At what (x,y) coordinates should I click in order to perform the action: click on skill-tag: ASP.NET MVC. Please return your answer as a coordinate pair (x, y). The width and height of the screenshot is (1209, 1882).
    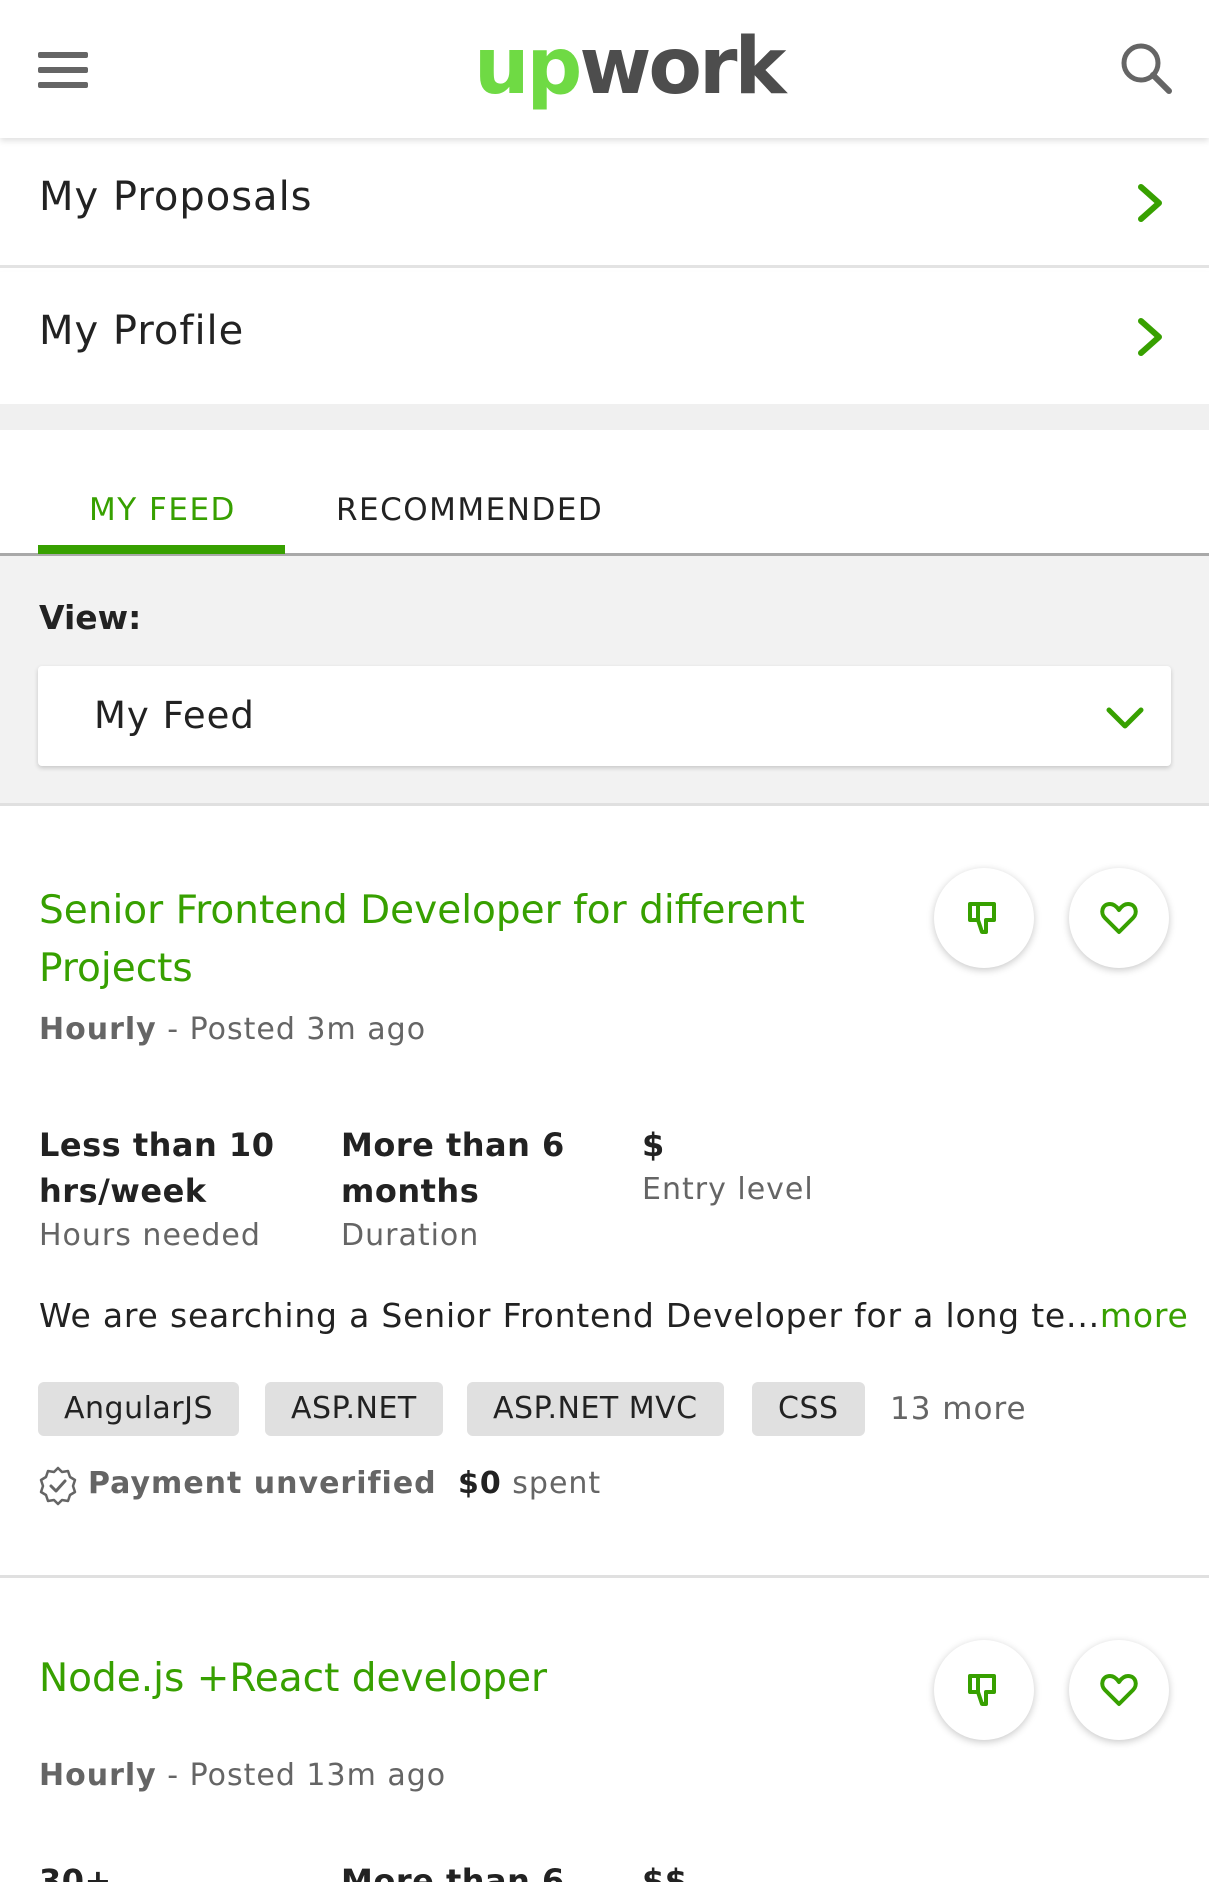
    Looking at the image, I should click on (595, 1409).